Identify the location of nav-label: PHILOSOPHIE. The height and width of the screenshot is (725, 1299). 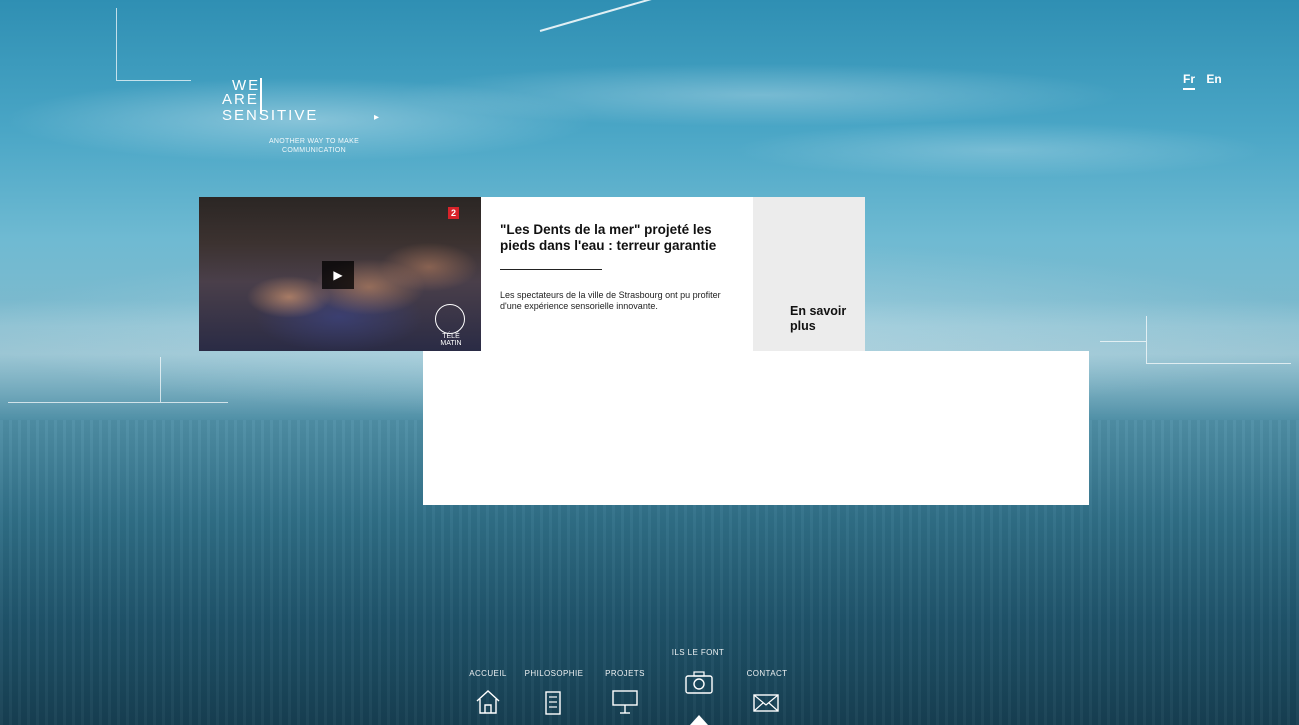
(554, 673).